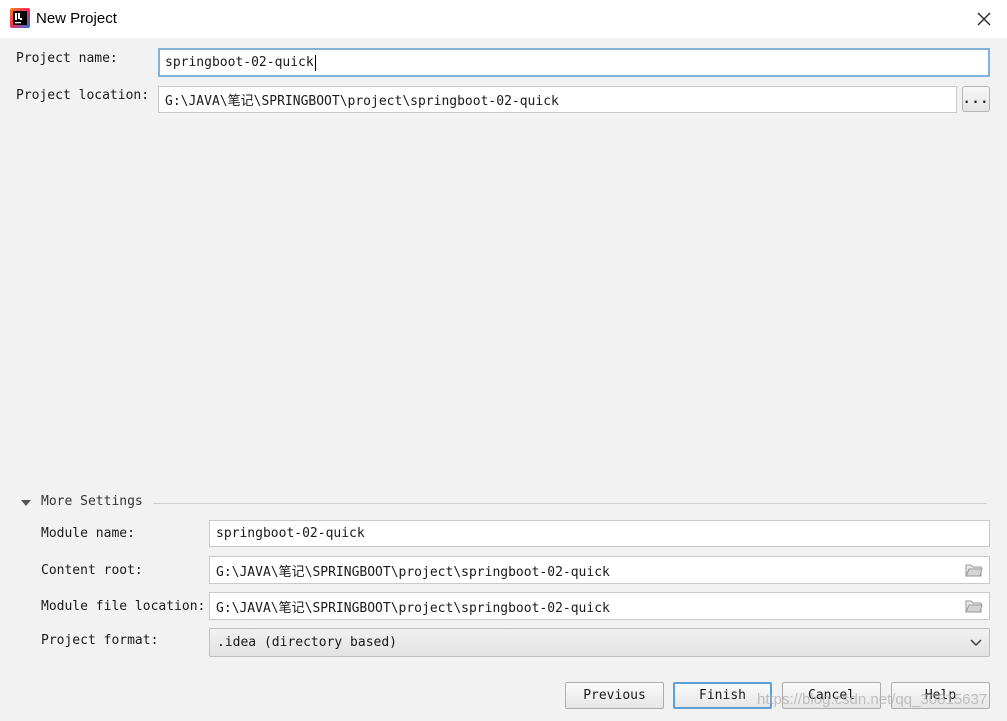 Image resolution: width=1007 pixels, height=721 pixels. I want to click on intellij-idea-icon, so click(20, 18).